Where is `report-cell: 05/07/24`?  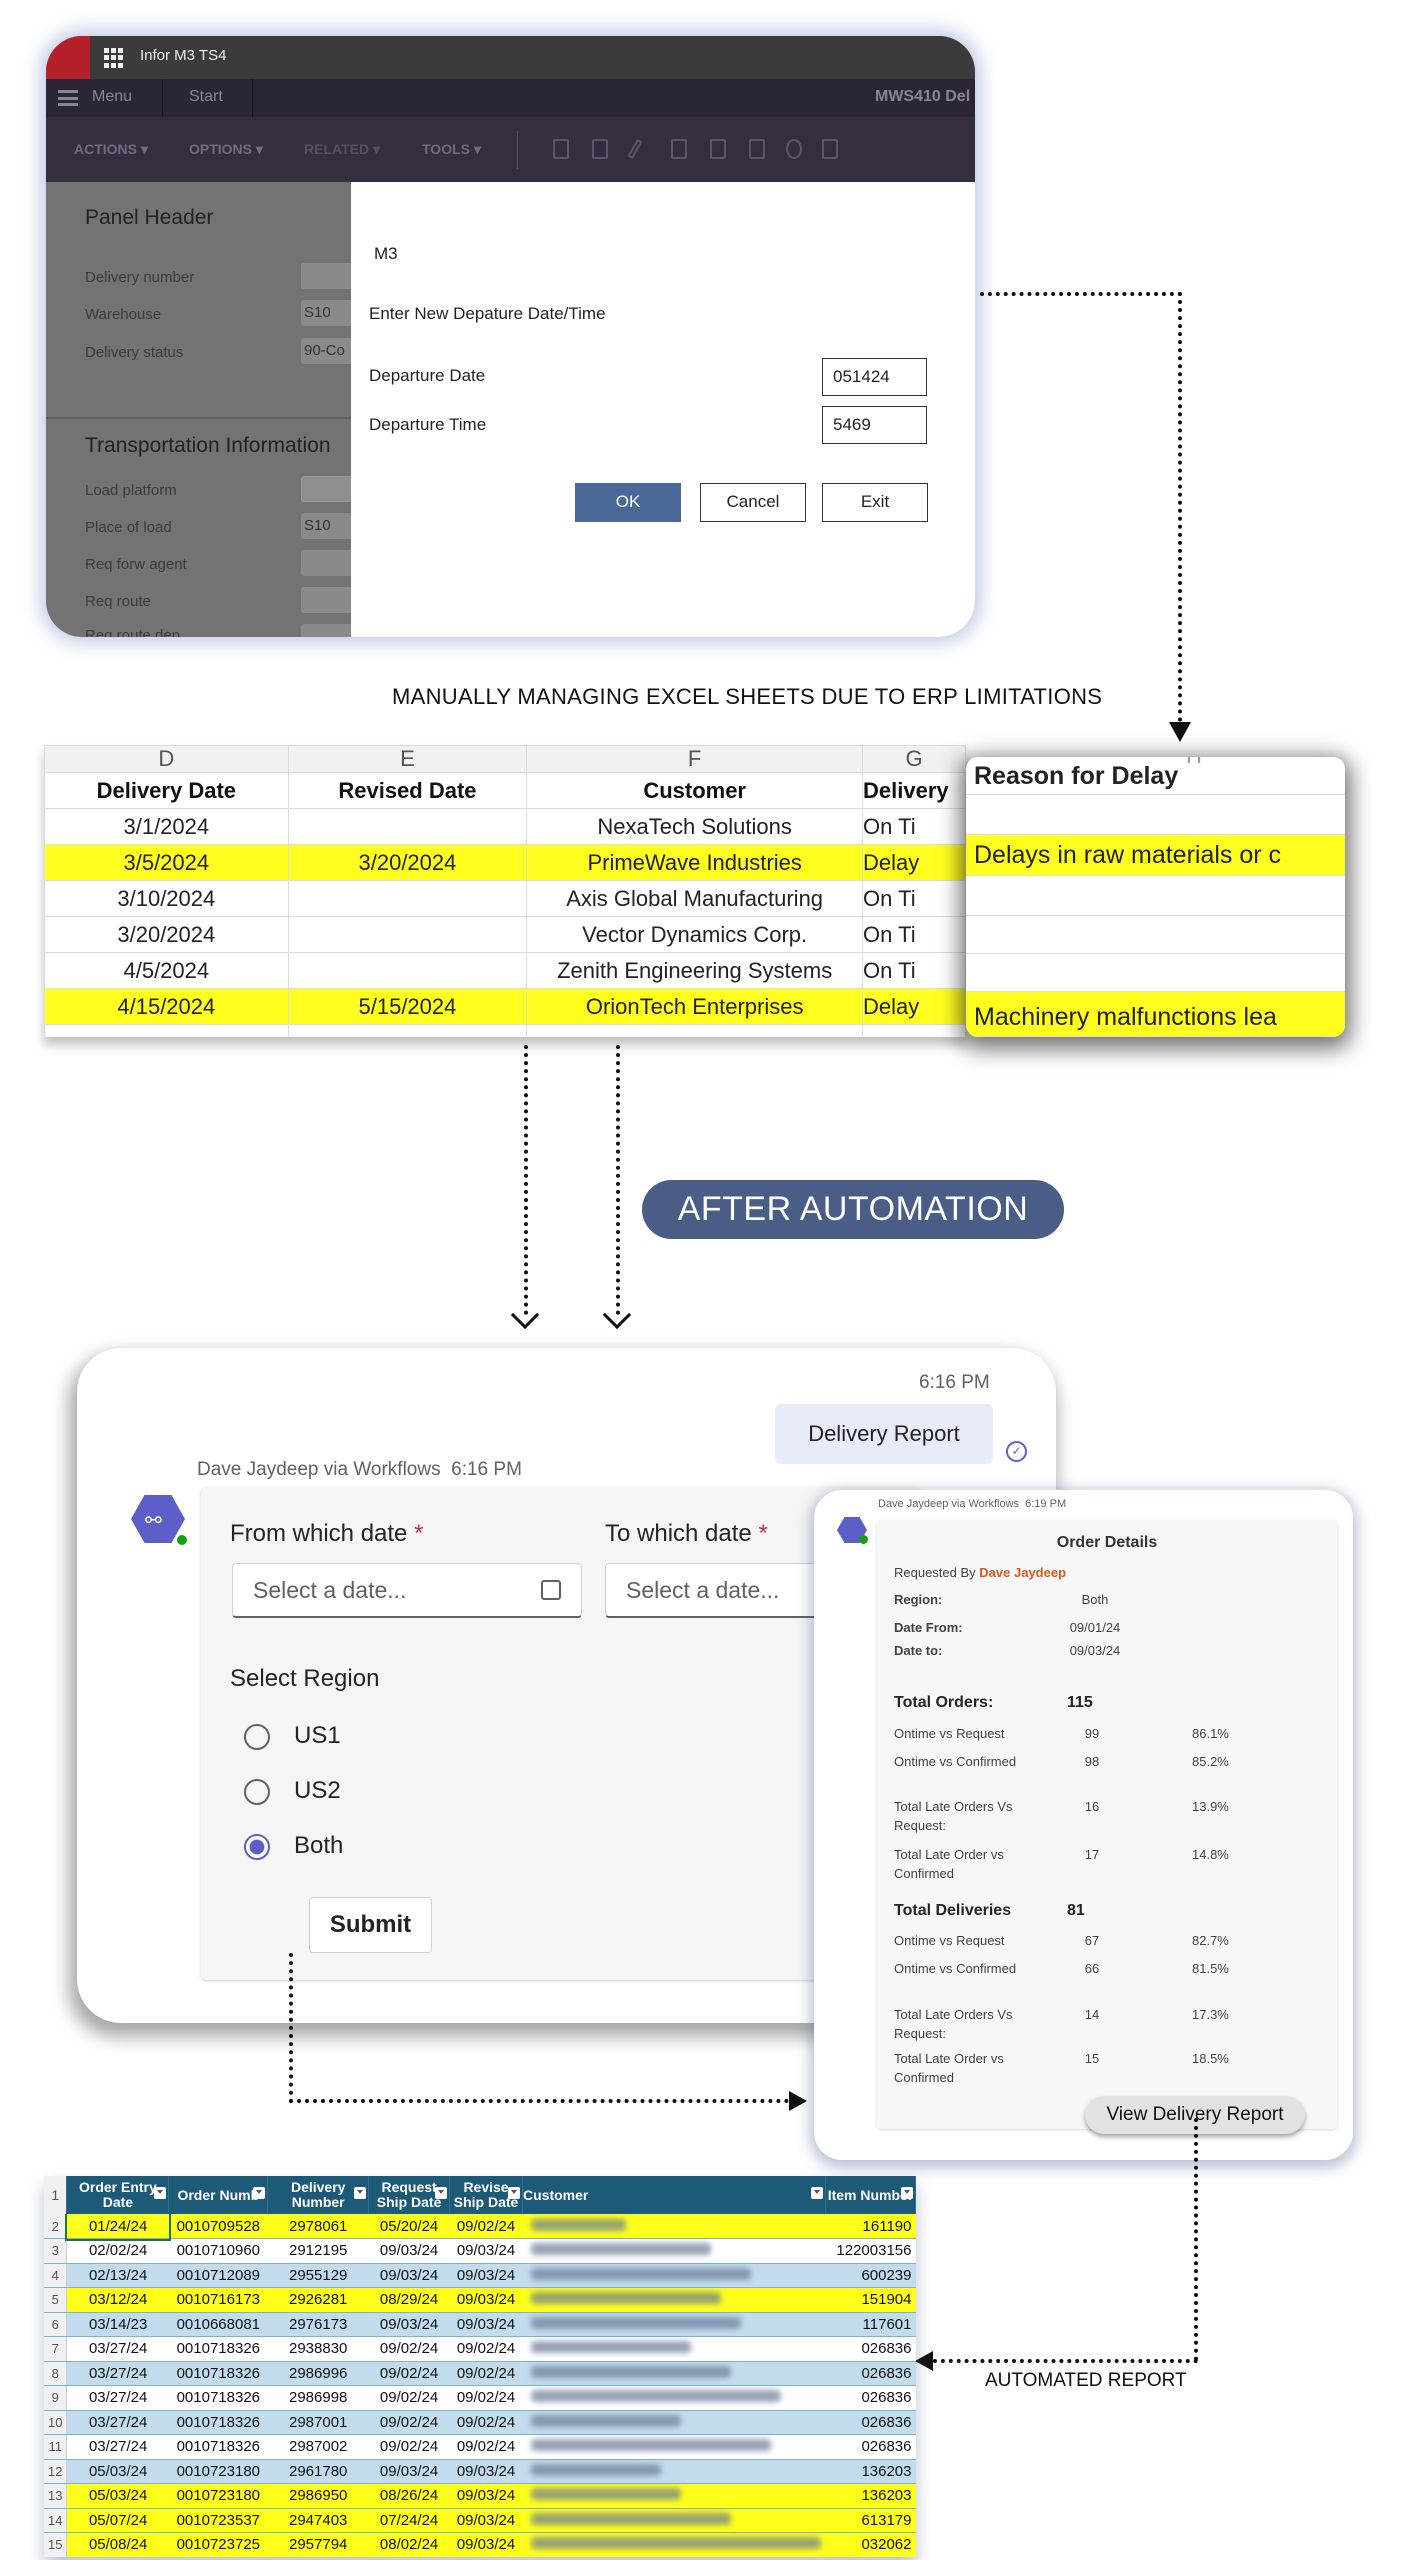
report-cell: 05/07/24 is located at coordinates (117, 2520).